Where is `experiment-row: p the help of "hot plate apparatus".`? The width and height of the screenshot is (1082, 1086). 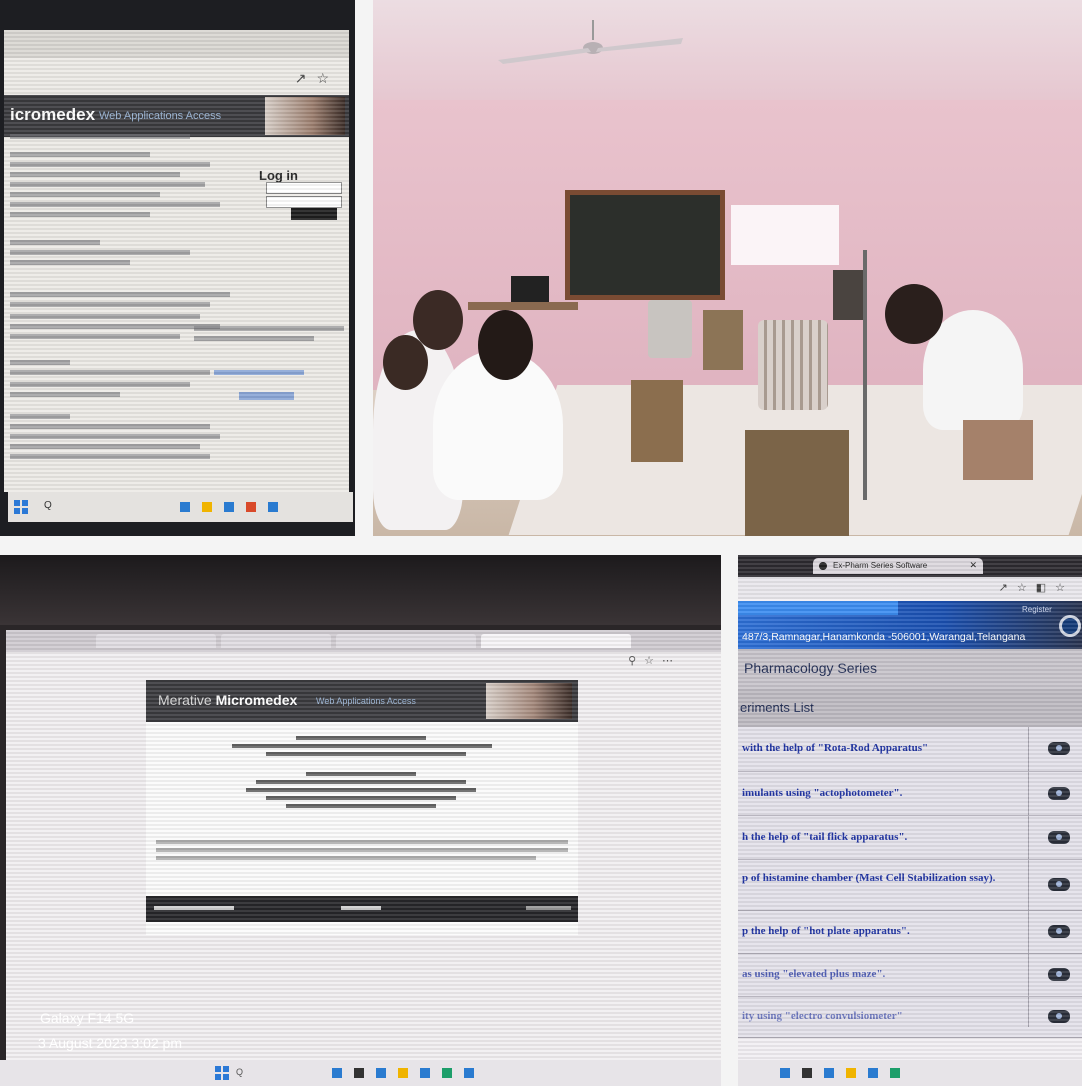 experiment-row: p the help of "hot plate apparatus". is located at coordinates (910, 932).